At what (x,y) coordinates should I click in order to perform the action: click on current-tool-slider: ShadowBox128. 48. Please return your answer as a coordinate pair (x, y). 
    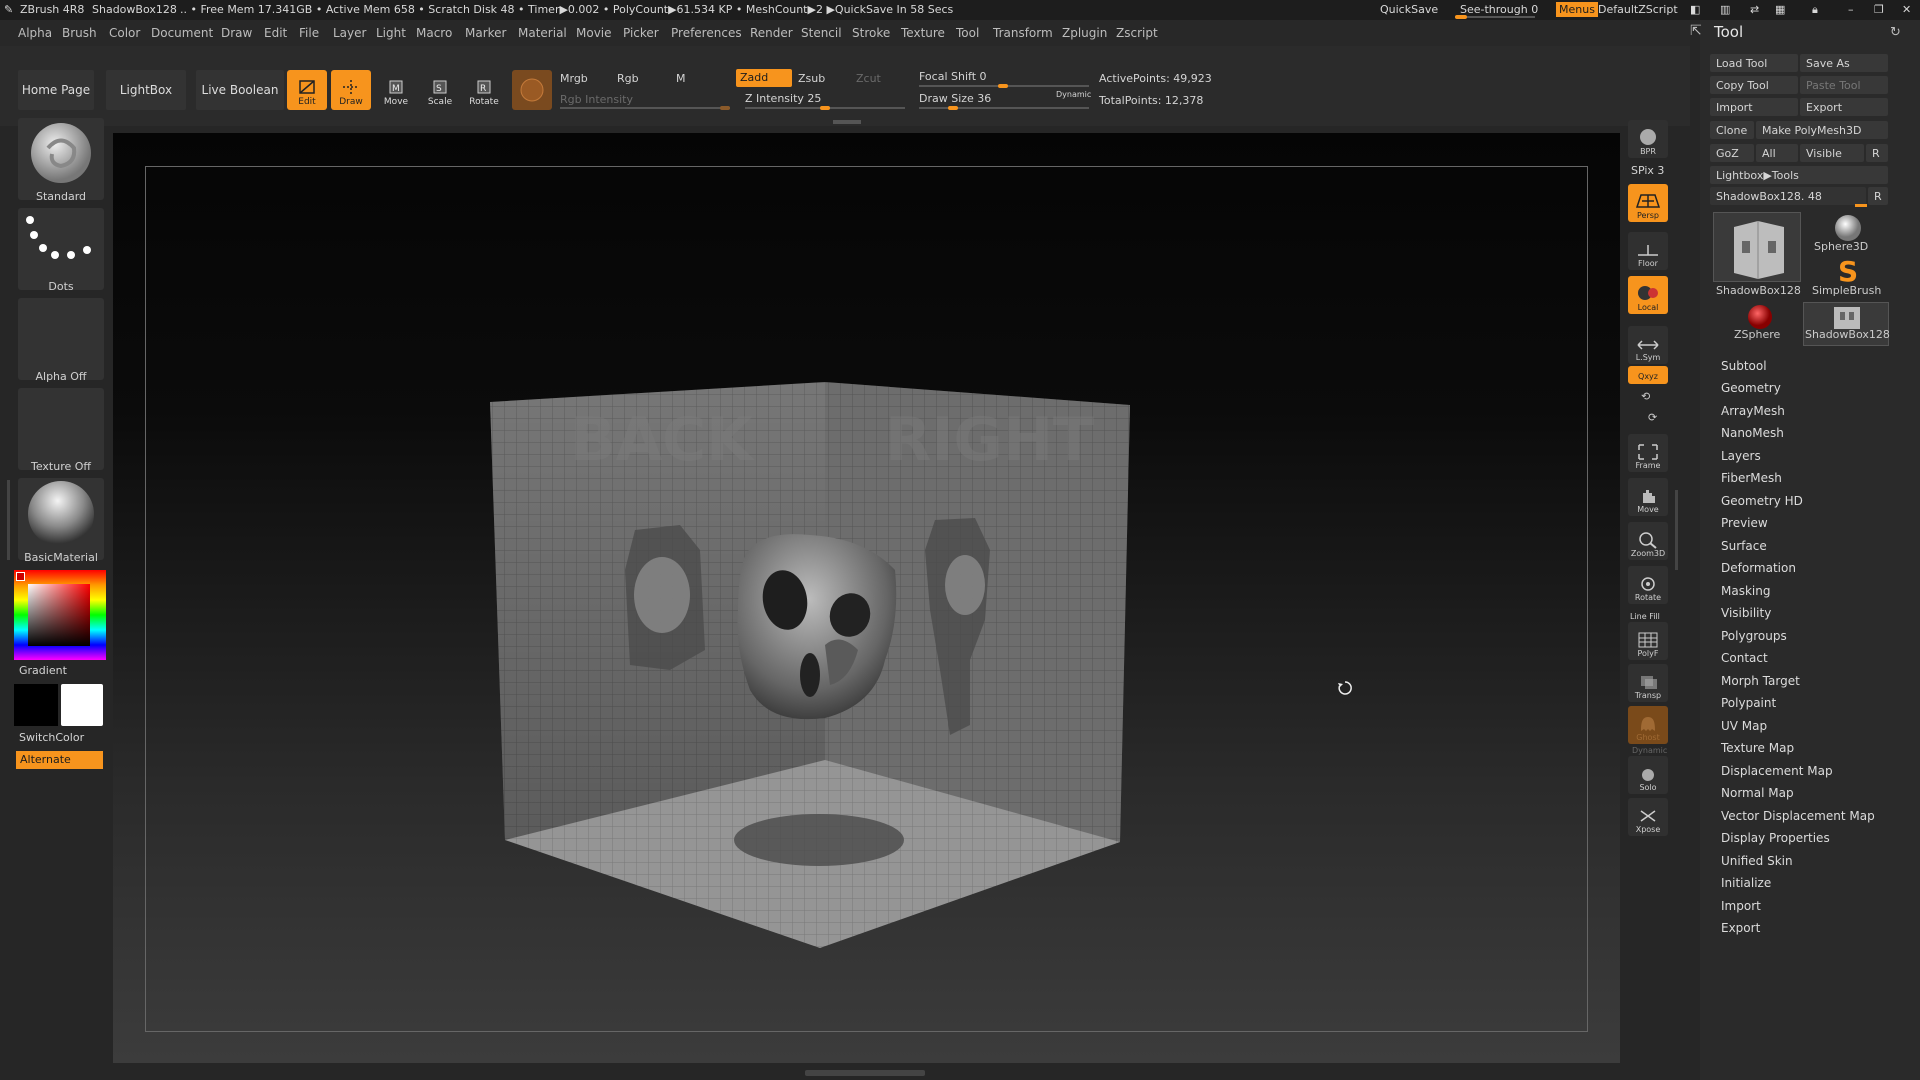
    Looking at the image, I should click on (1788, 196).